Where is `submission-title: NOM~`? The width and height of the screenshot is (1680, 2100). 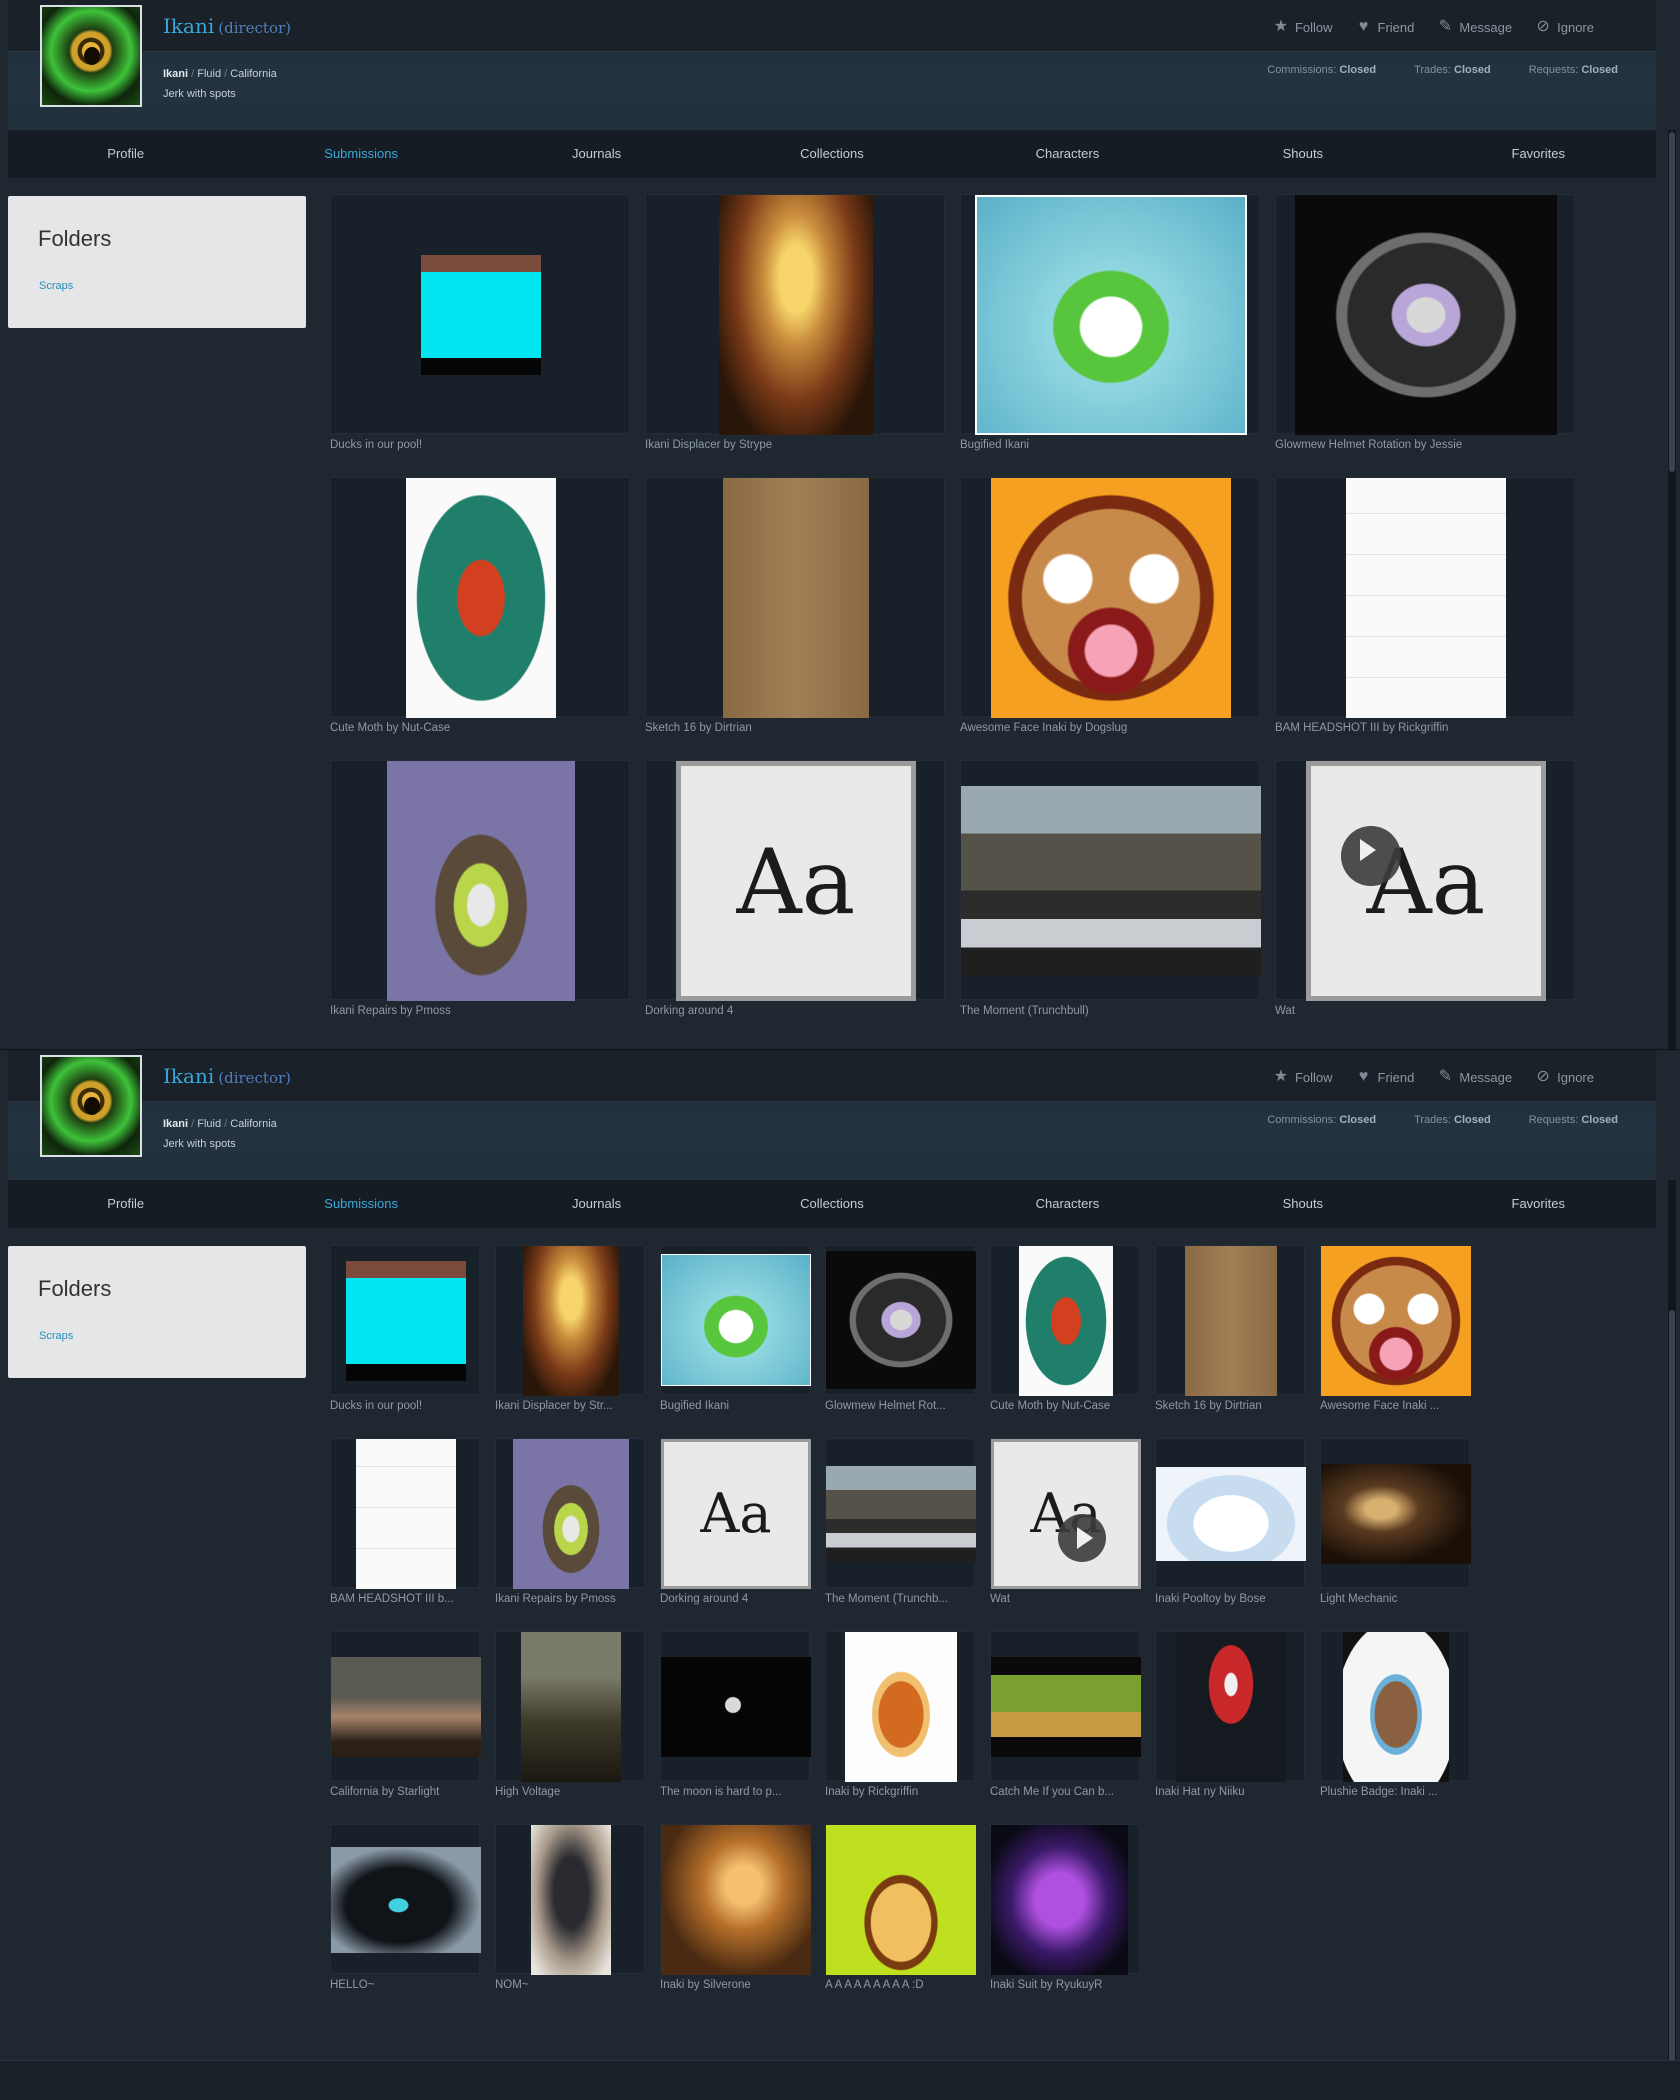 submission-title: NOM~ is located at coordinates (570, 1985).